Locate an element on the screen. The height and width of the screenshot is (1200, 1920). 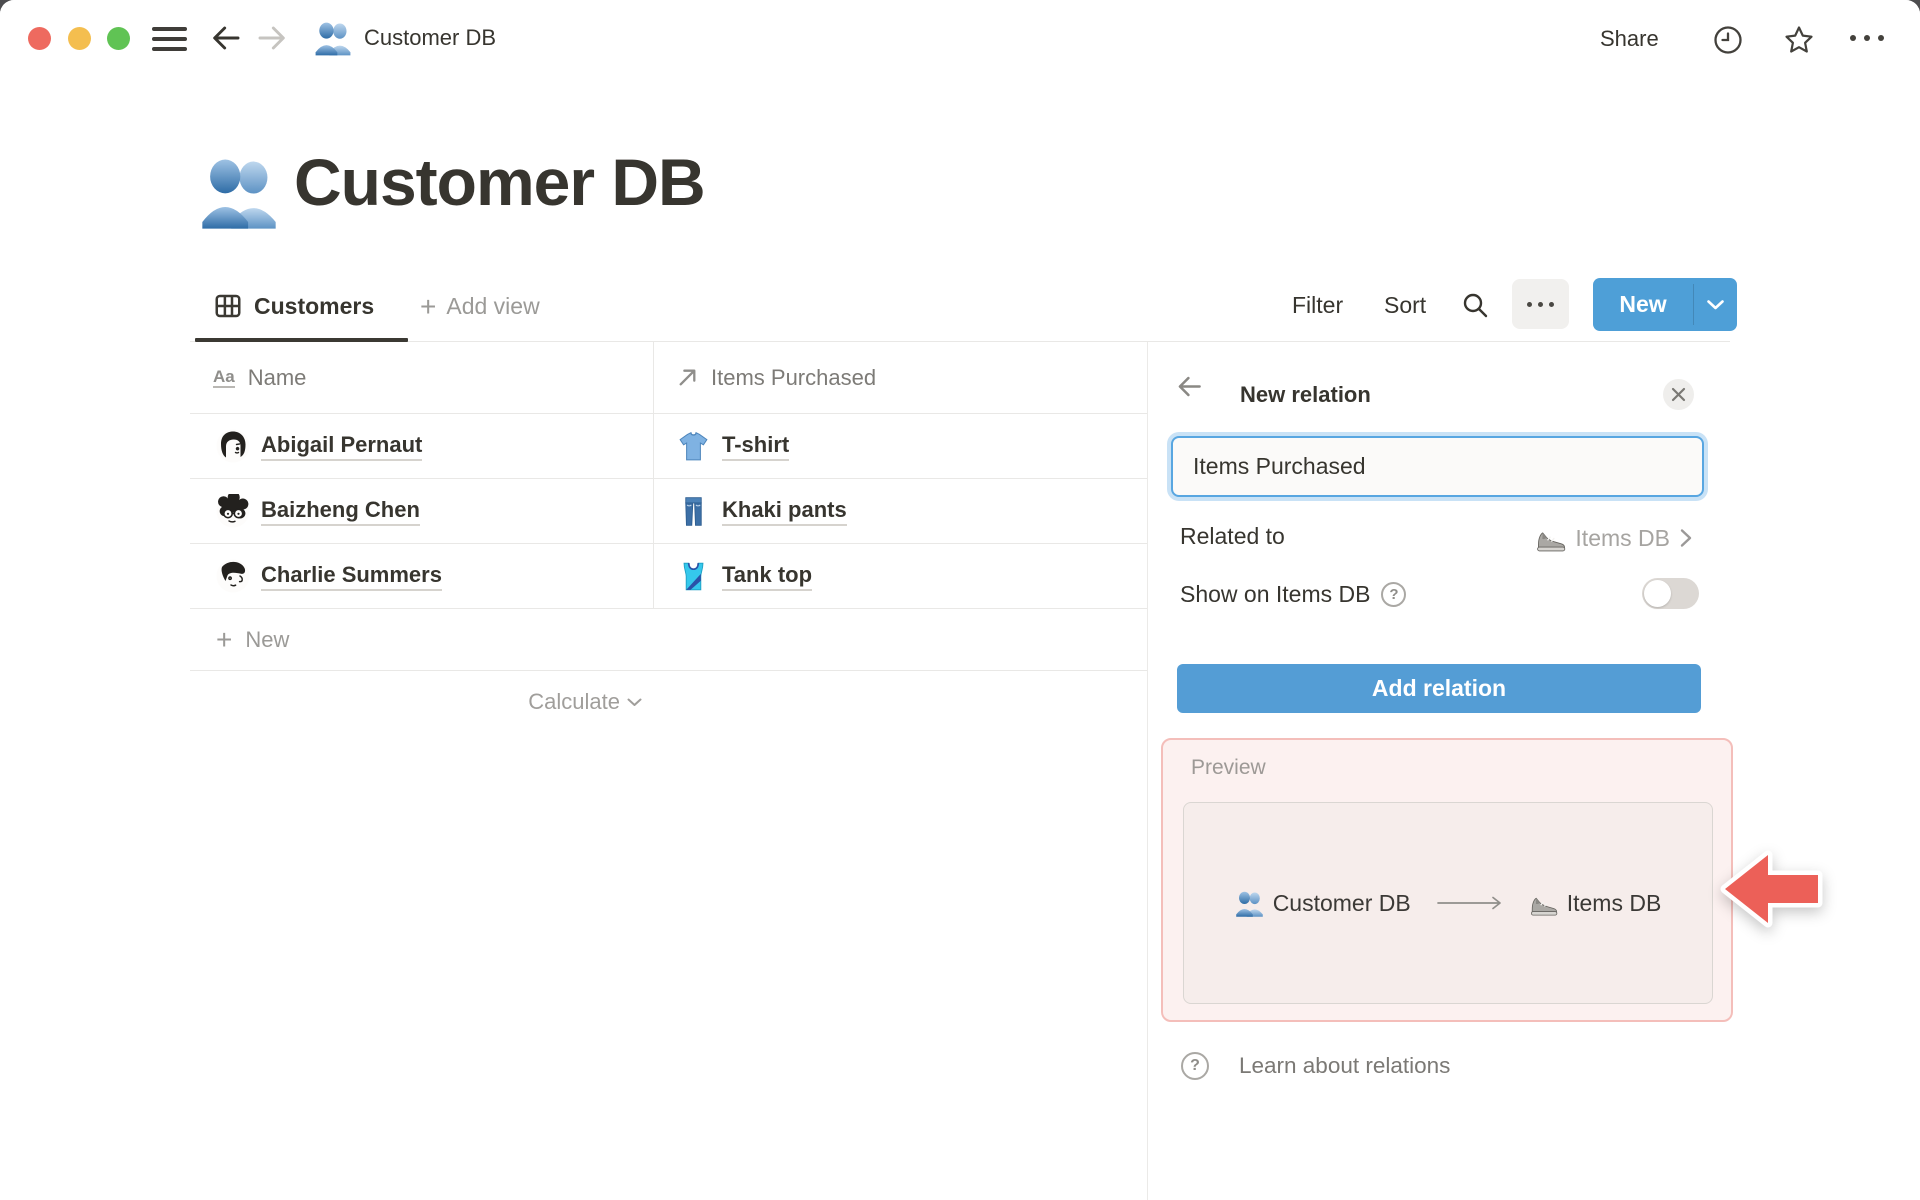
history-clock-icon is located at coordinates (1728, 40).